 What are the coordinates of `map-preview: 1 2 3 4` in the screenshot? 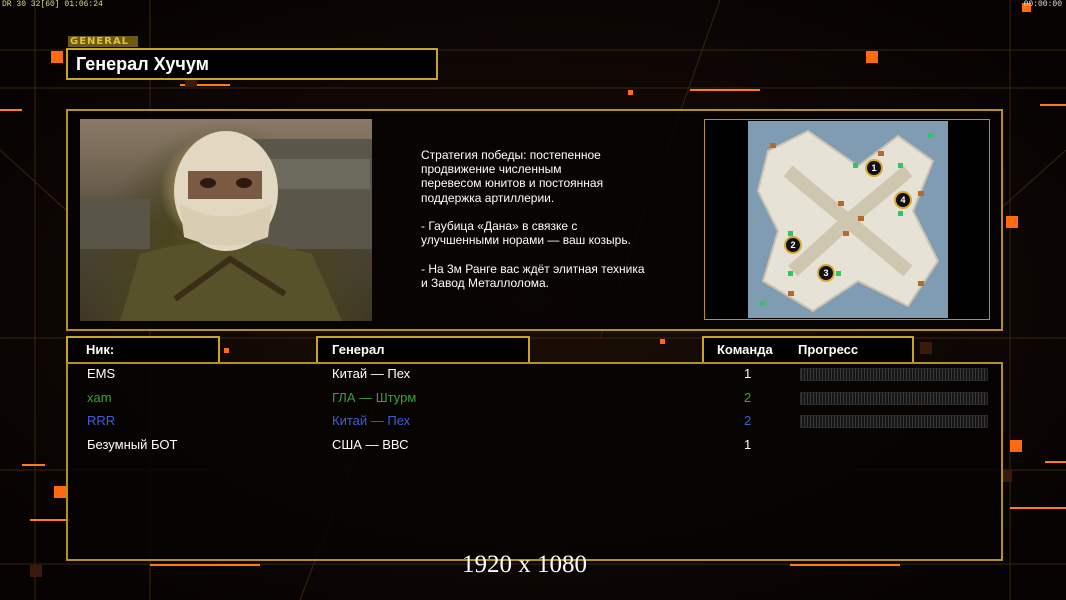 It's located at (847, 219).